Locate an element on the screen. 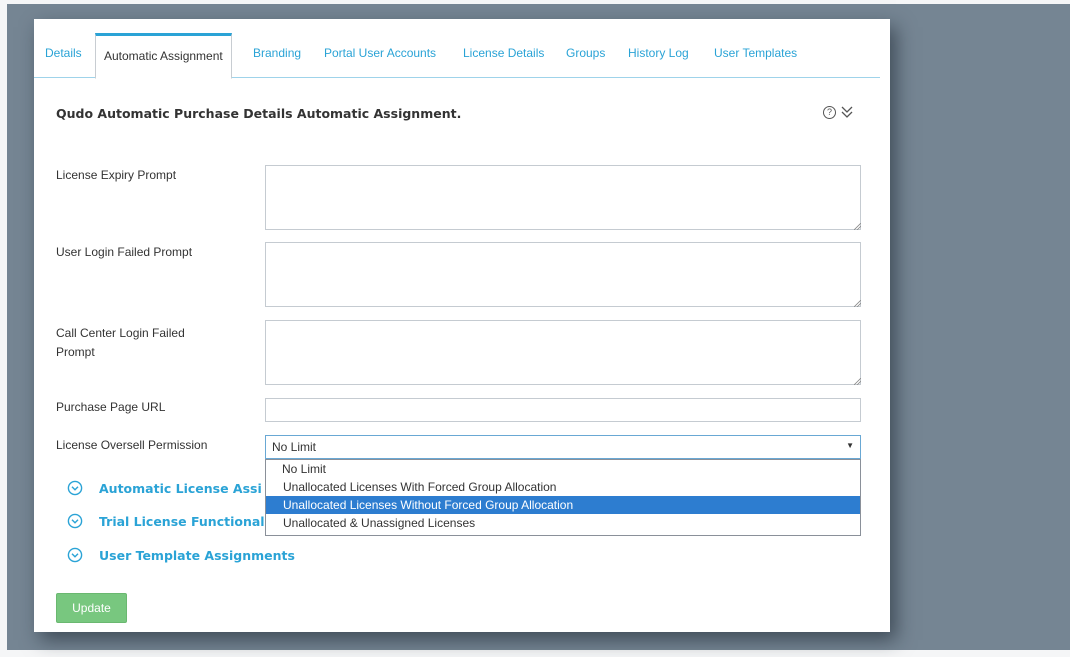  tab-portal-user-accounts: Portal User Accounts is located at coordinates (380, 53).